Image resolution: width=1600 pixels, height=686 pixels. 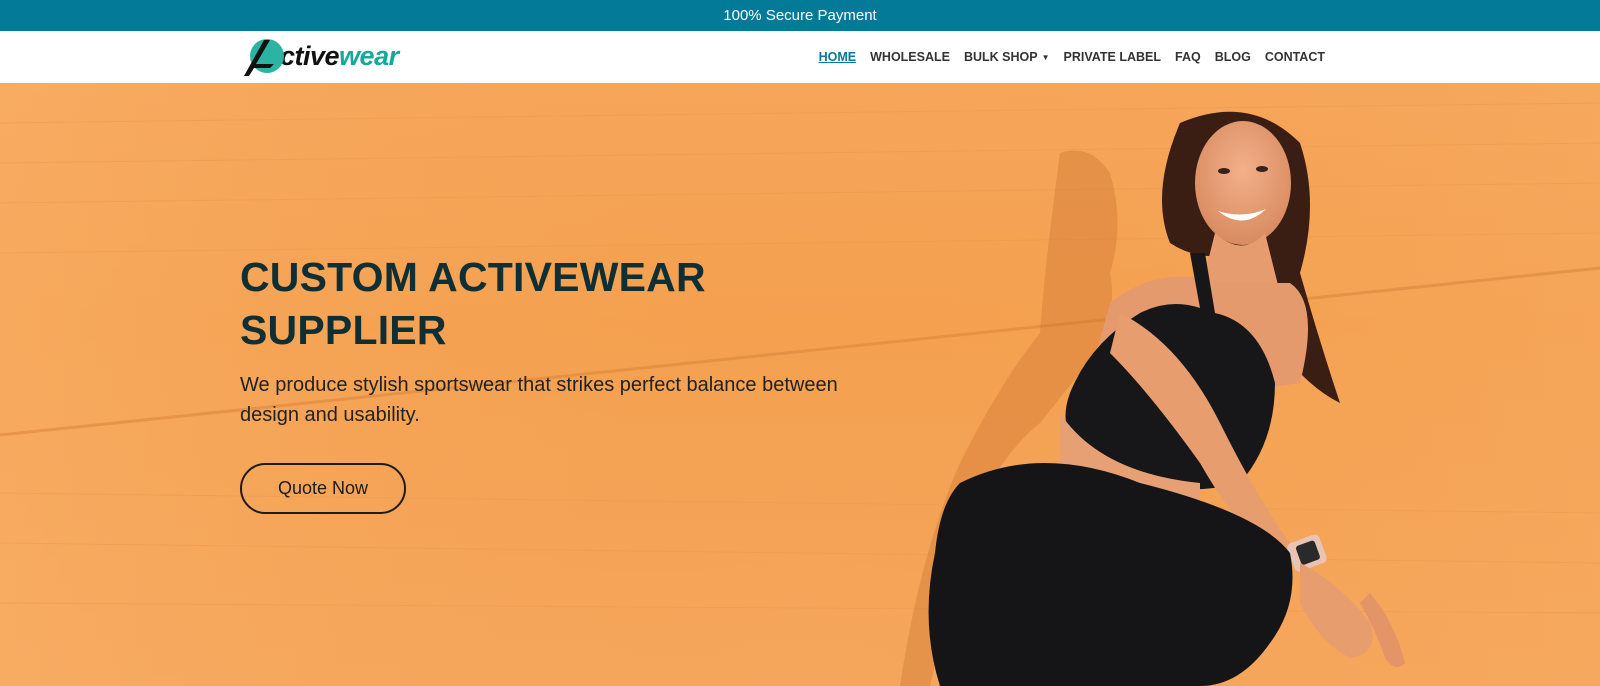 I want to click on nav-item-blog: BLOG, so click(x=1233, y=57).